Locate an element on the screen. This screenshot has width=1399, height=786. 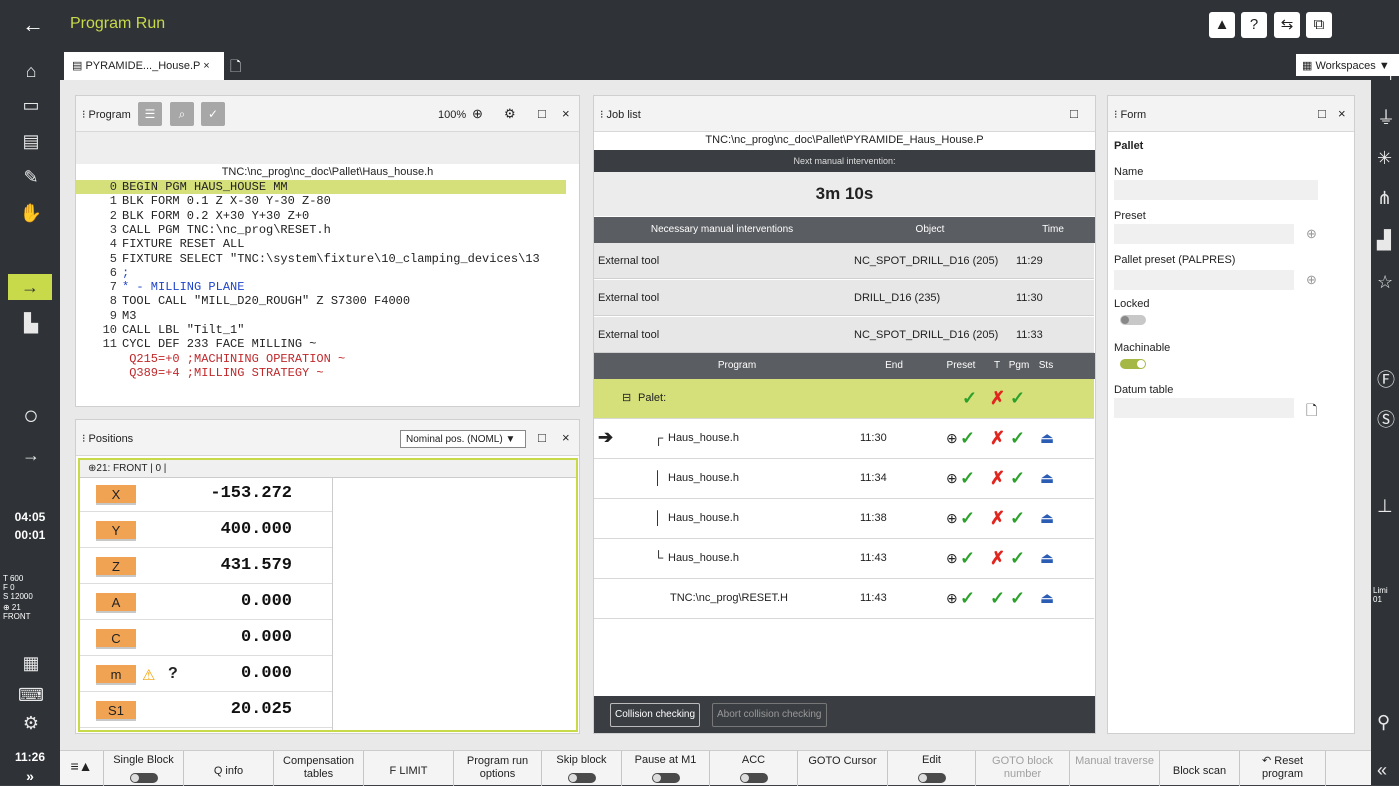
program-line: Q215=+0 ;MACHINING OPERATION ~ is located at coordinates (321, 359).